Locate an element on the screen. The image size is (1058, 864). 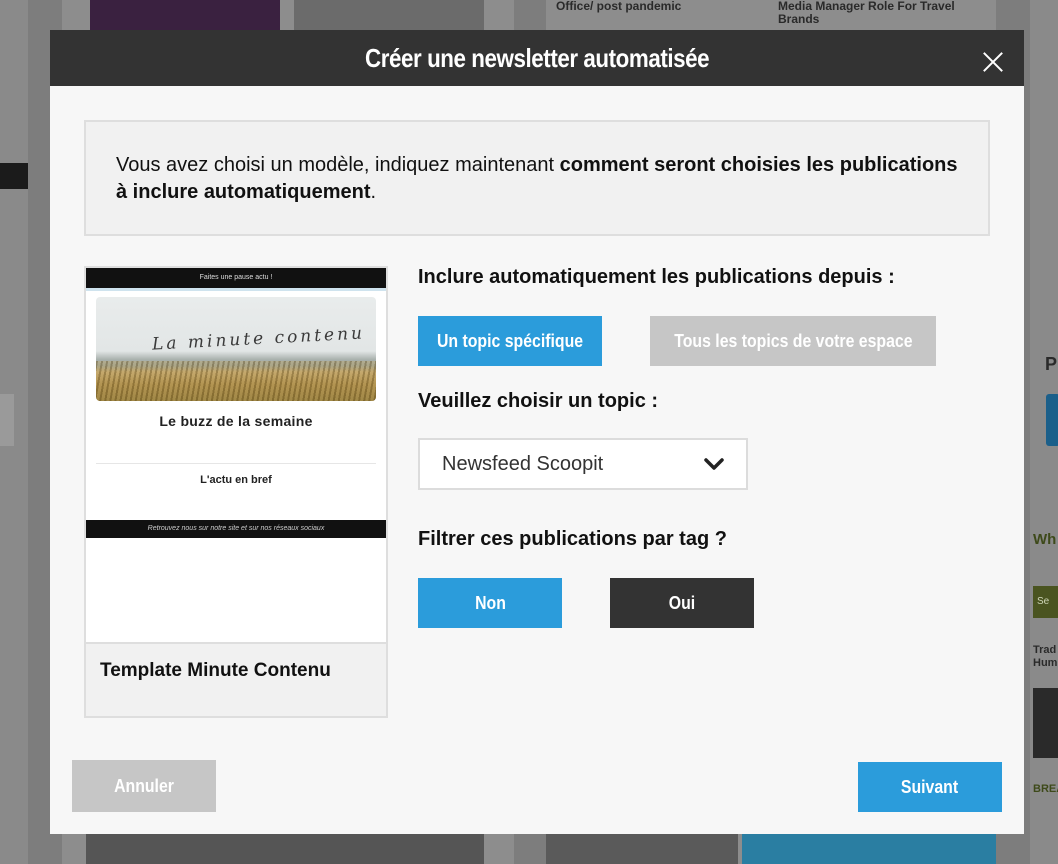
tag-yes-label: Oui is located at coordinates (682, 602).